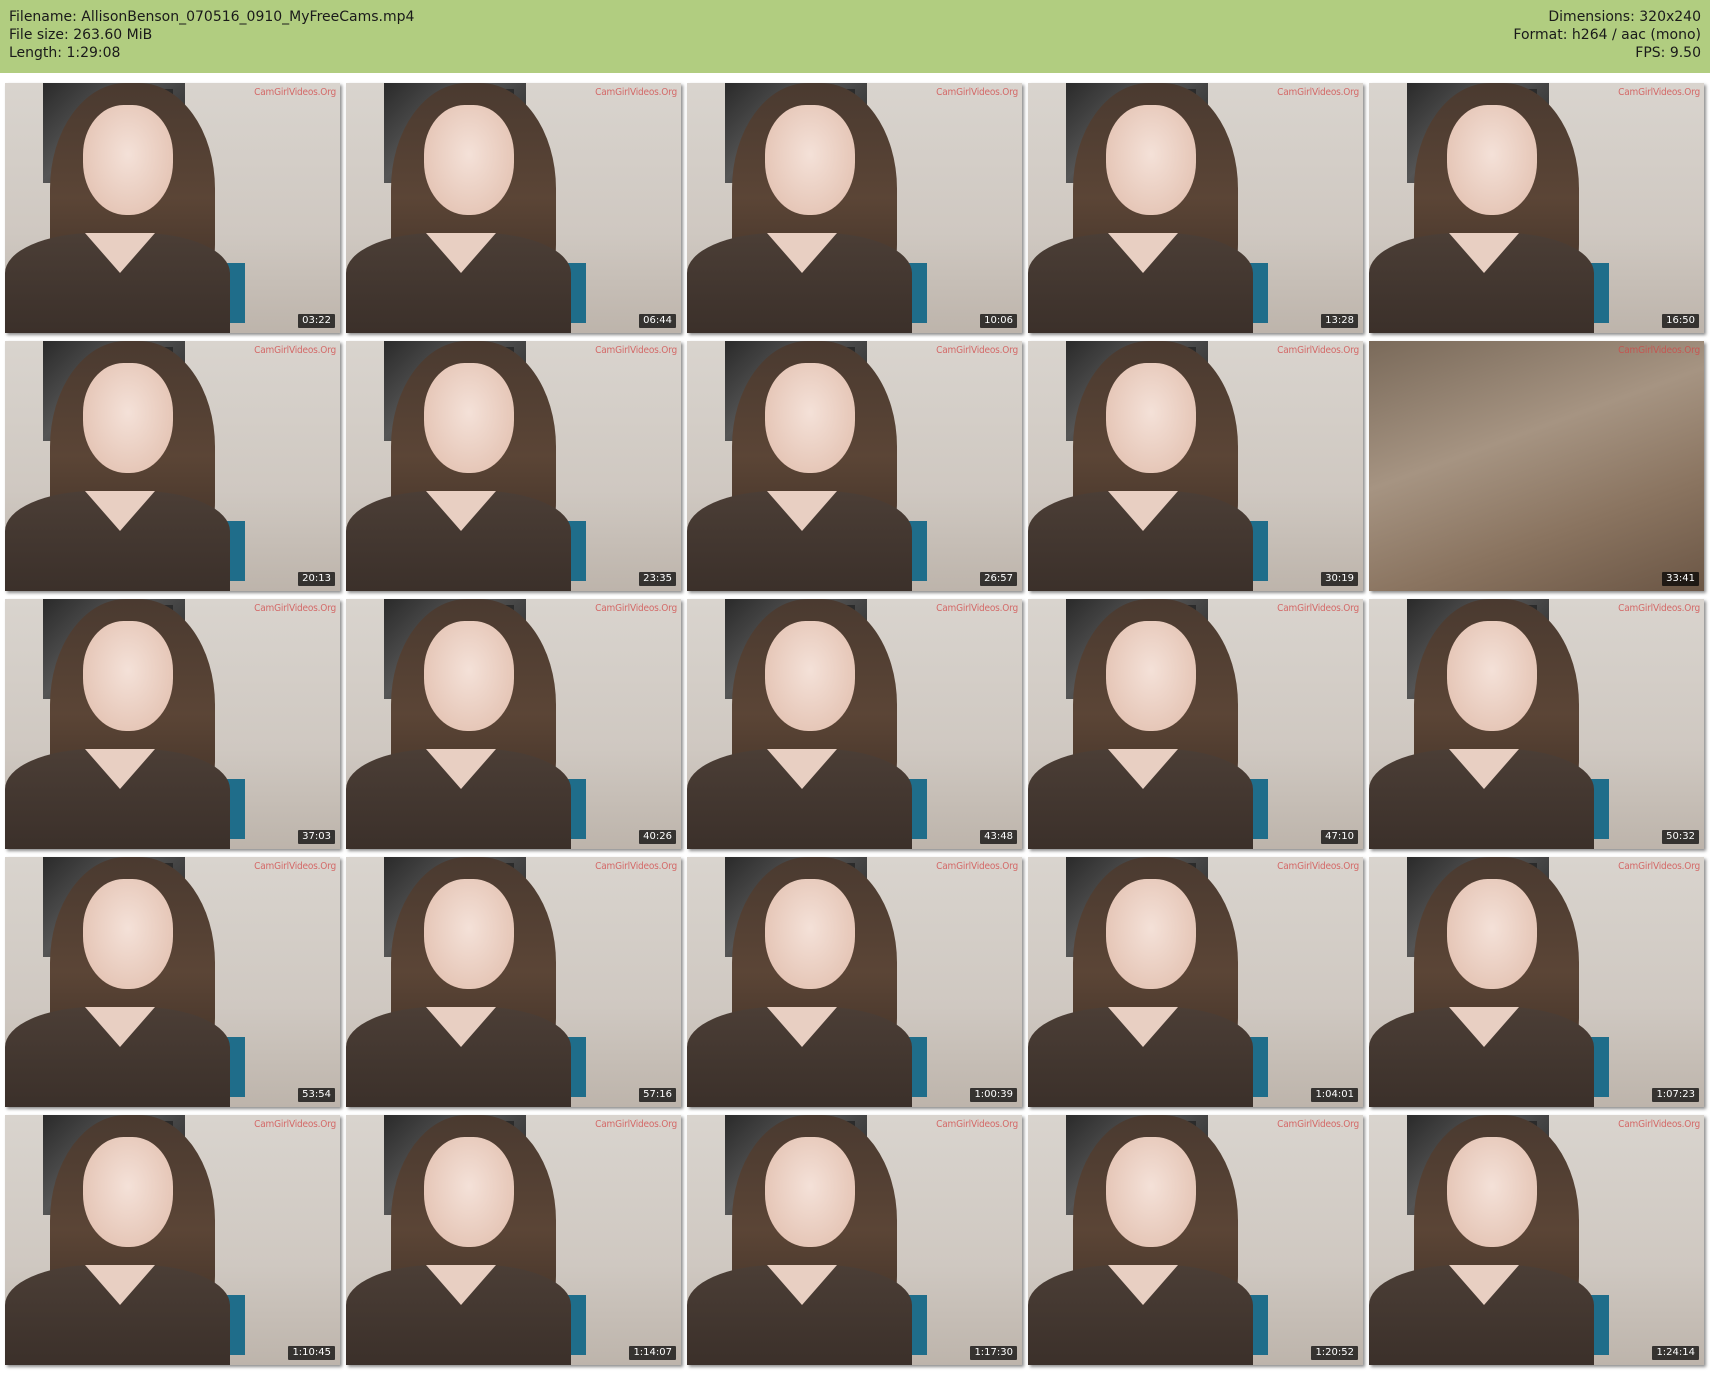 The image size is (1710, 1373). What do you see at coordinates (1536, 208) in the screenshot?
I see `video-thumbnail: CamGirlVideos.Org 16:50` at bounding box center [1536, 208].